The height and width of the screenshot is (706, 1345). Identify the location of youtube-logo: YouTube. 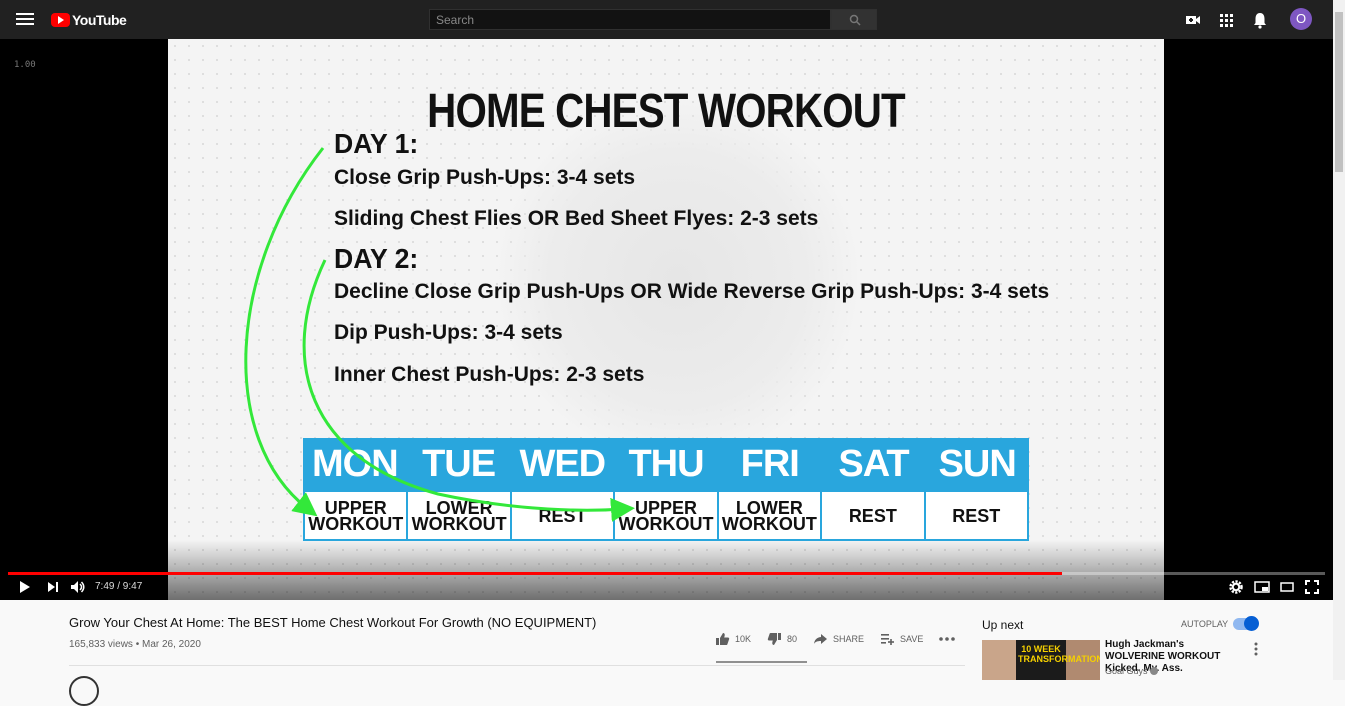
(89, 19).